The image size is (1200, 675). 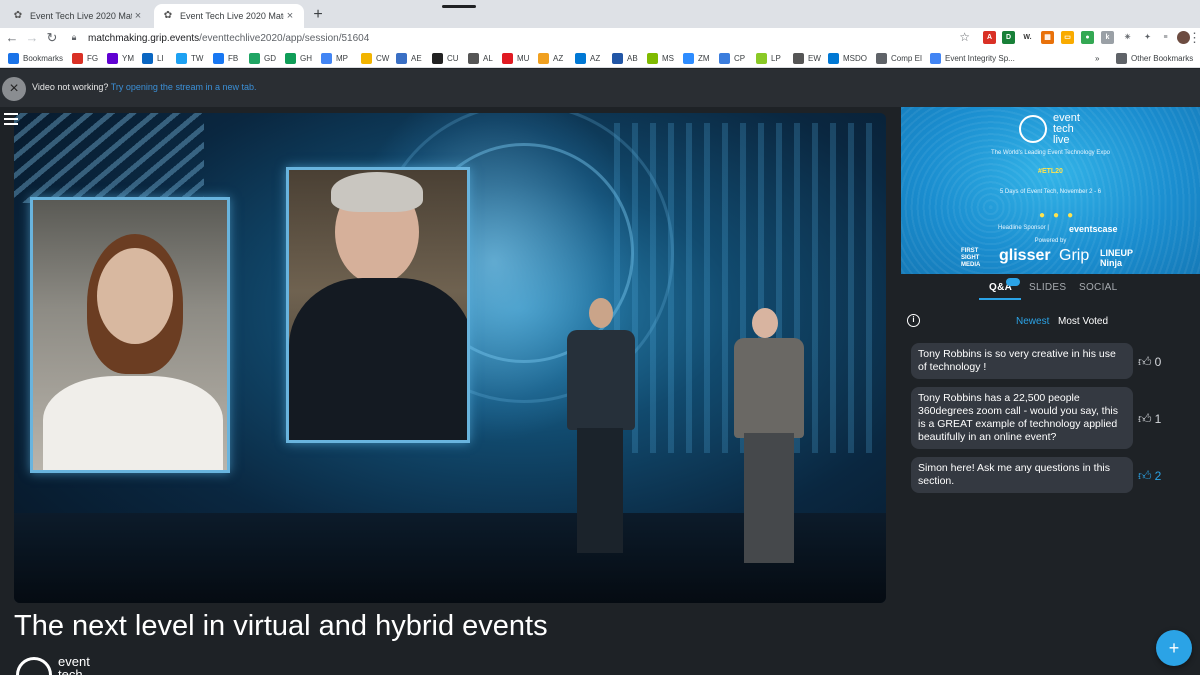 What do you see at coordinates (14, 89) in the screenshot?
I see `close-banner-button: ×` at bounding box center [14, 89].